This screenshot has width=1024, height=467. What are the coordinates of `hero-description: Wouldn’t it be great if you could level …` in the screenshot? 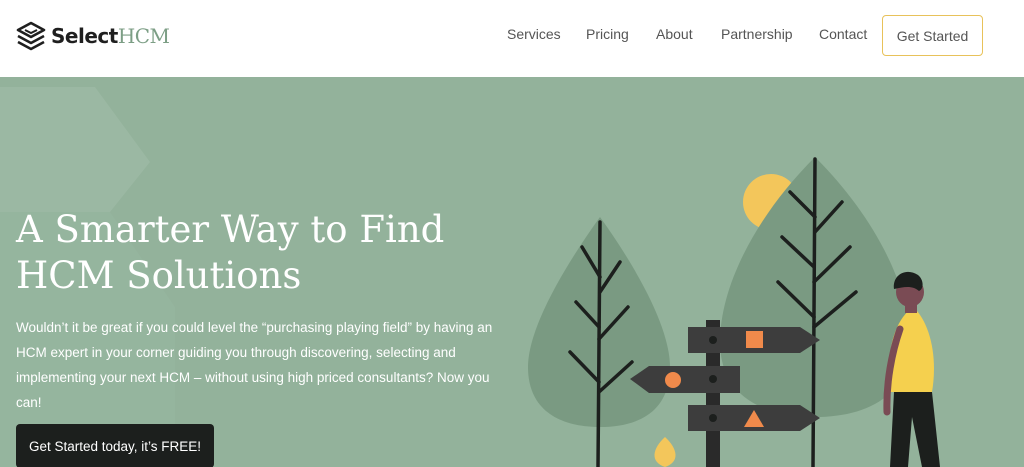 It's located at (254, 365).